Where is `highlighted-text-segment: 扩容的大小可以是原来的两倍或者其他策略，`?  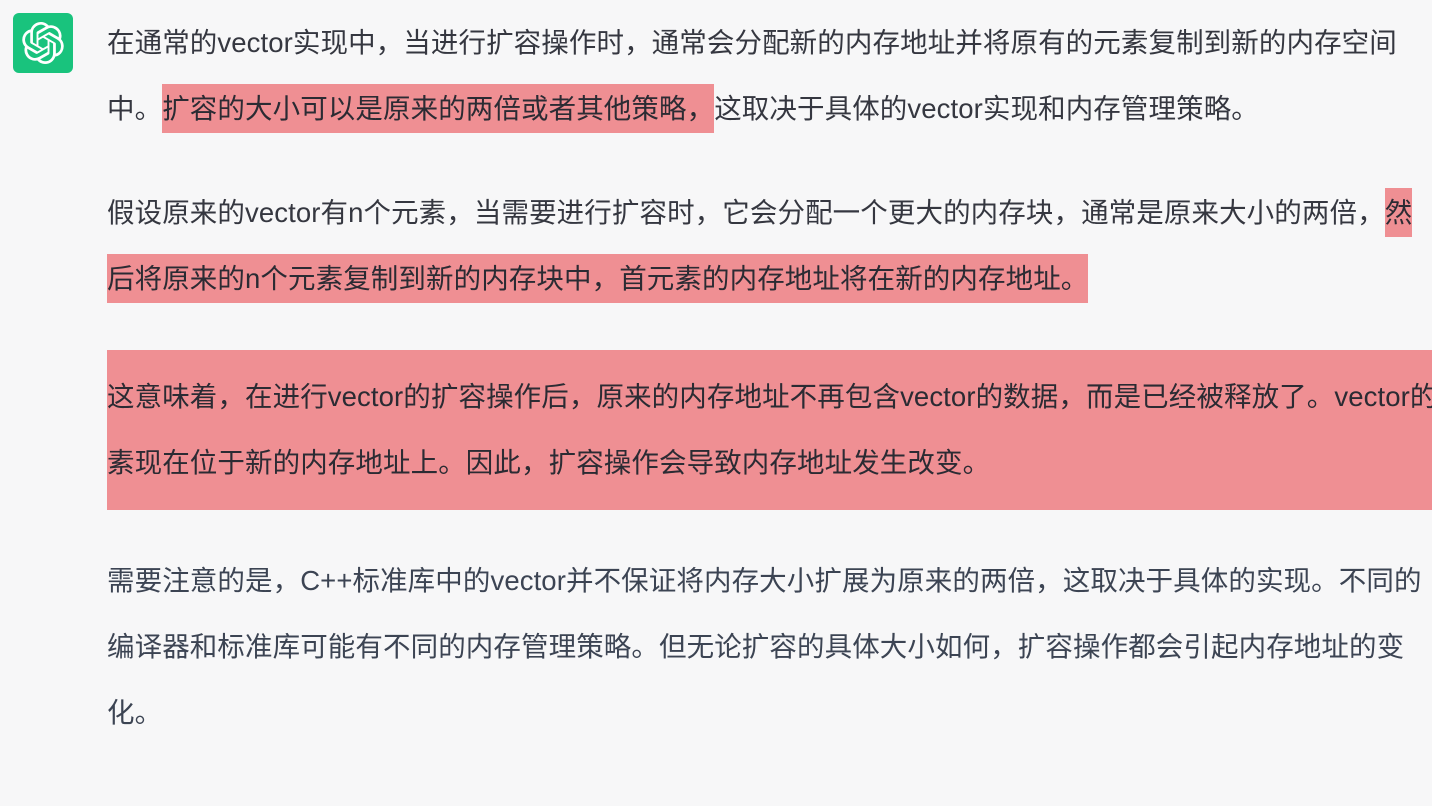 highlighted-text-segment: 扩容的大小可以是原来的两倍或者其他策略， is located at coordinates (438, 108).